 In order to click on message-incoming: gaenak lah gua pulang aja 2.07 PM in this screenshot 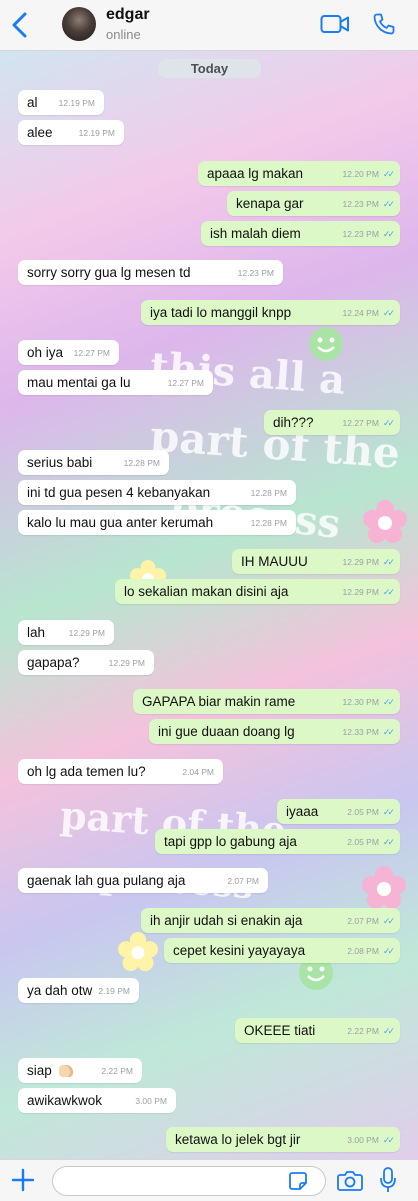, I will do `click(143, 880)`.